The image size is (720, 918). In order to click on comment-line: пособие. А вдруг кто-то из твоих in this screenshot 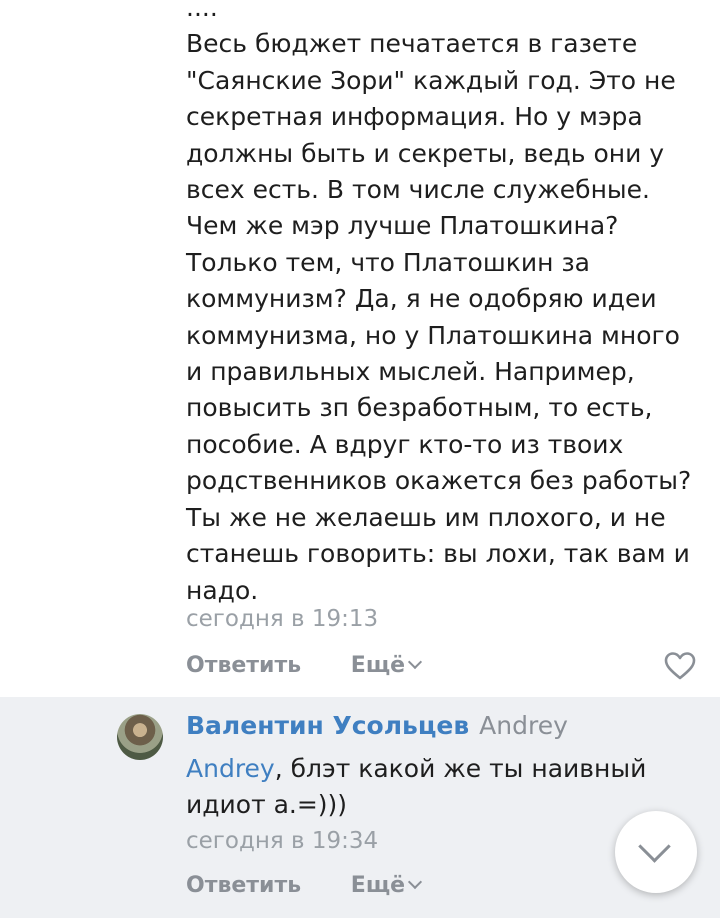, I will do `click(405, 444)`.